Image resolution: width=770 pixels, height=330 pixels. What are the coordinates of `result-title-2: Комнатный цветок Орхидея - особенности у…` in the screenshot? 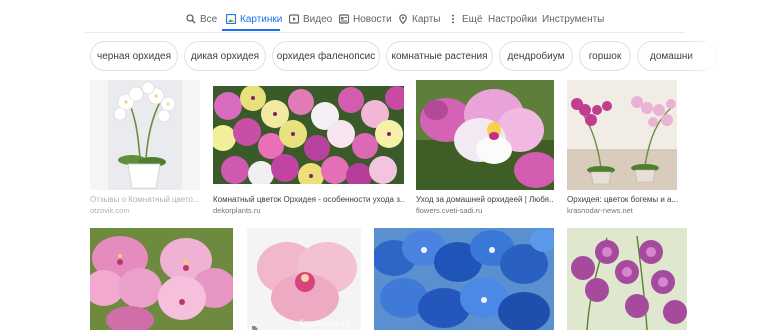 It's located at (309, 199).